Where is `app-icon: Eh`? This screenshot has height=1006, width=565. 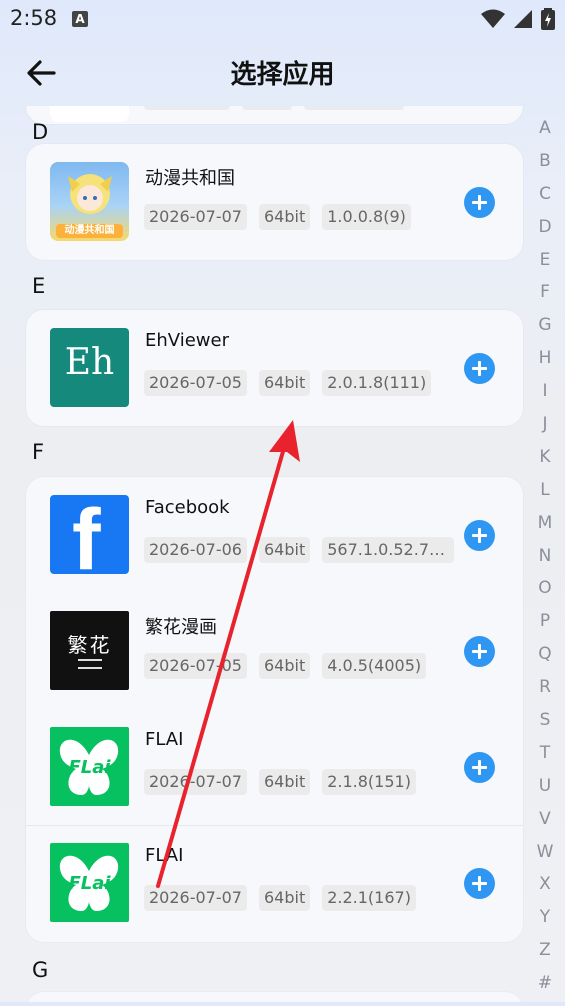
app-icon: Eh is located at coordinates (89, 367).